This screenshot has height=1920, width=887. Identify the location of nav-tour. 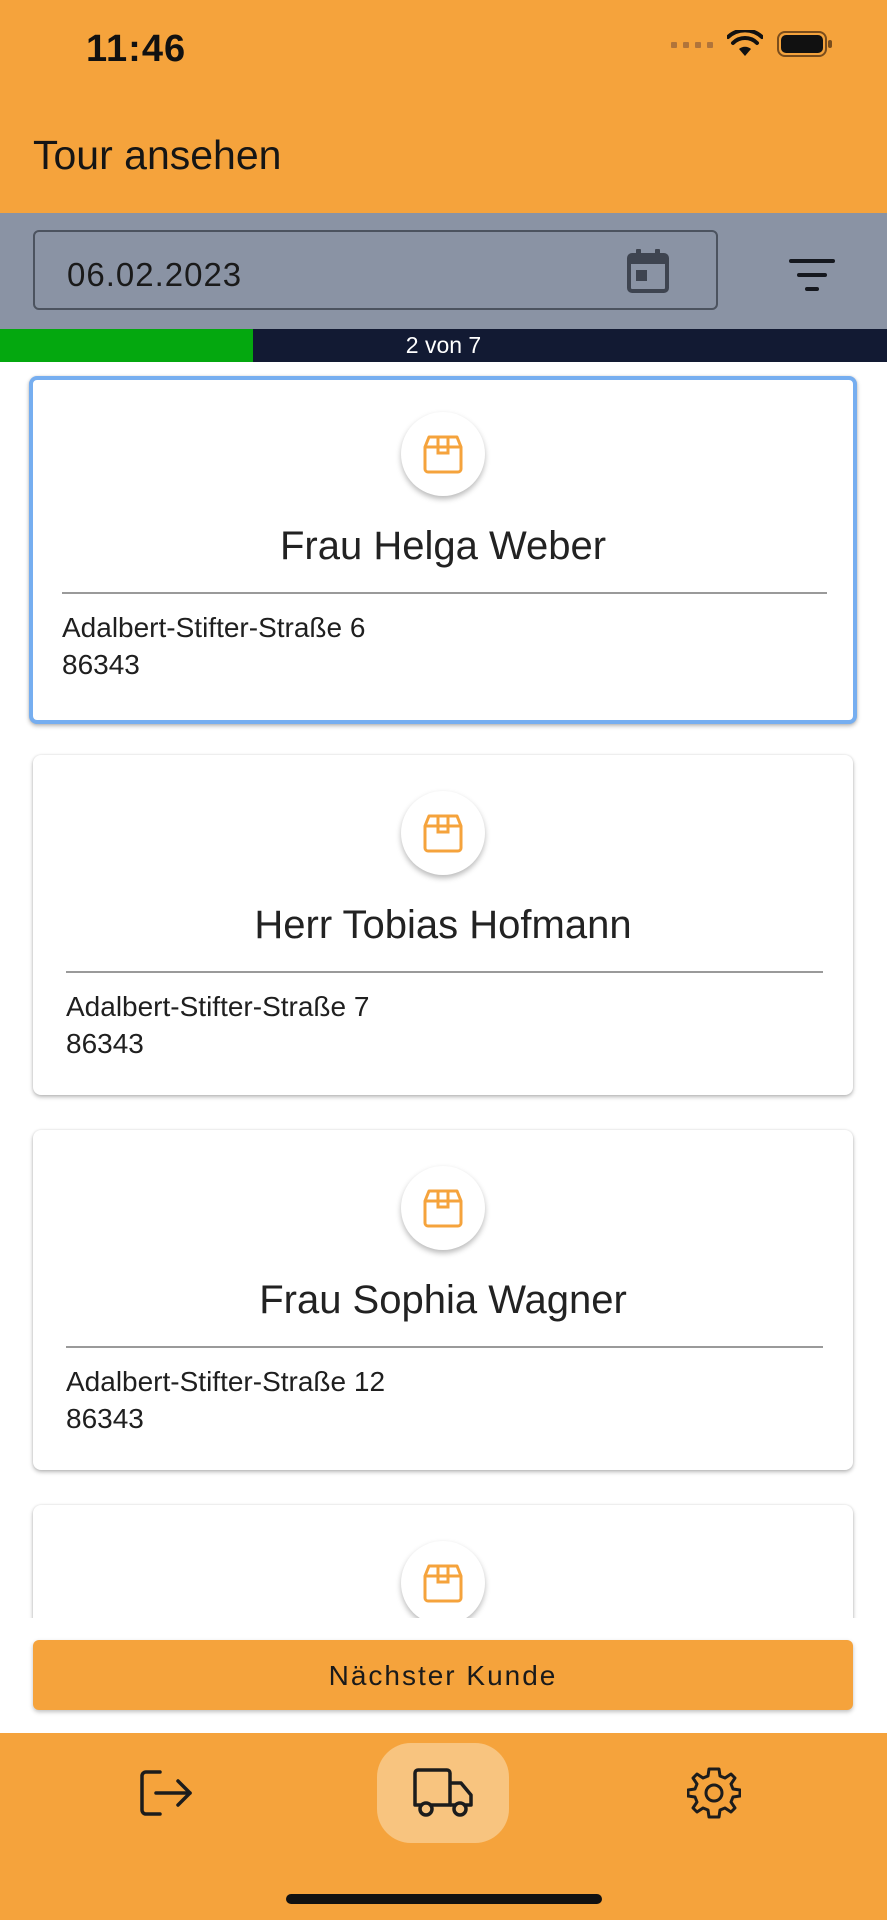
(443, 1793).